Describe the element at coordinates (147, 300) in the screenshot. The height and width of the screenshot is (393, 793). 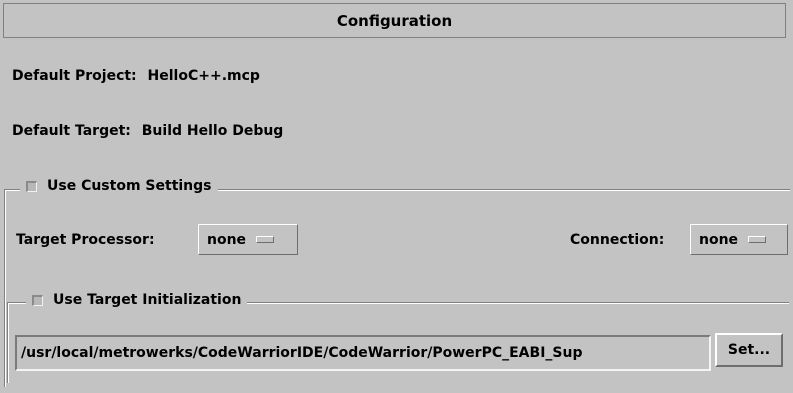
I see `use-target-initialization-label: Use Target Initialization` at that location.